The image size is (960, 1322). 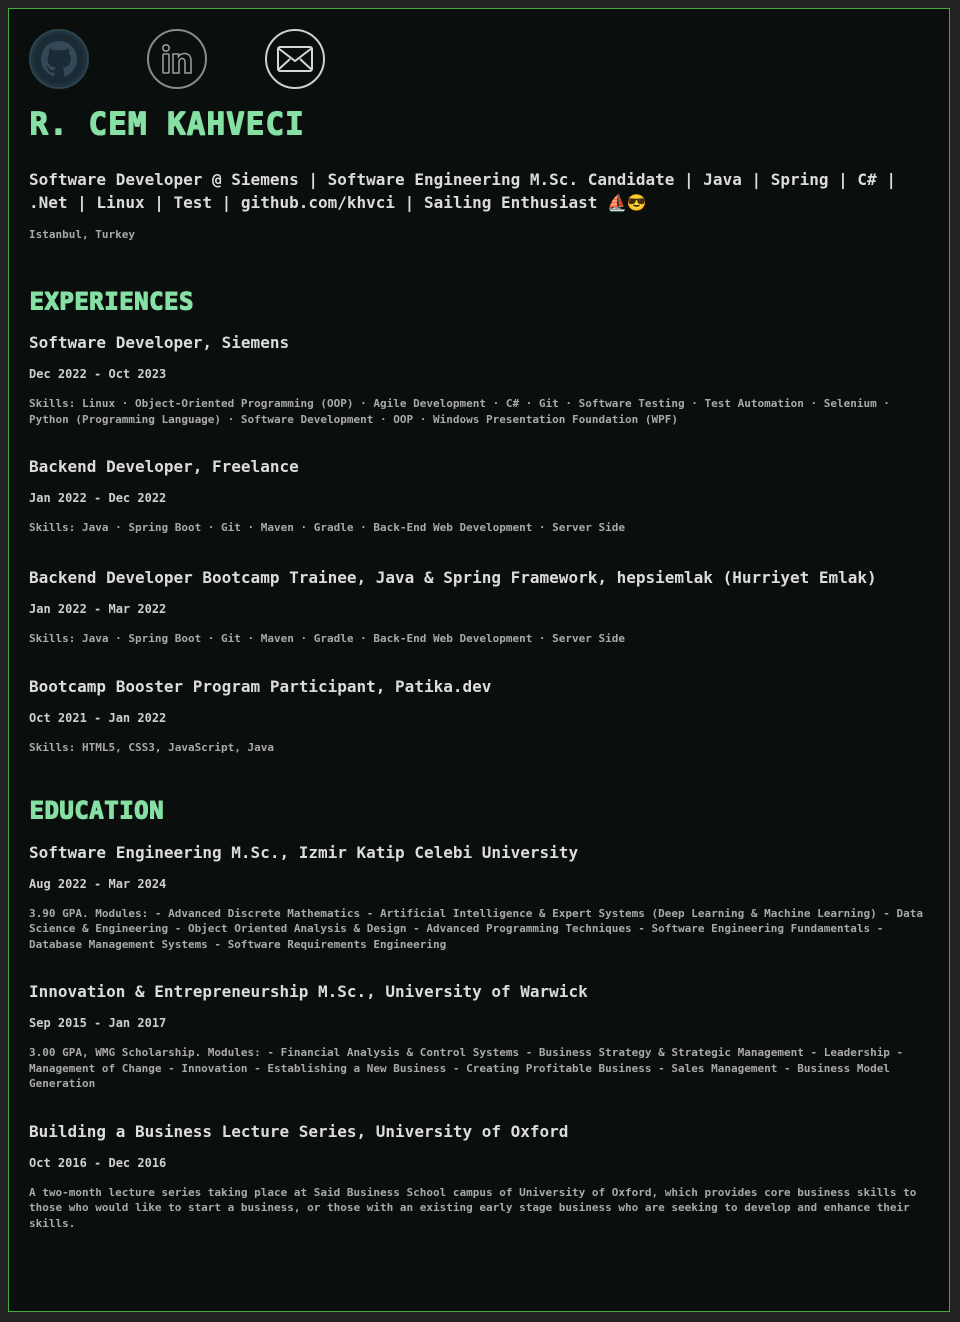 I want to click on experience-date: Jan 2022 - Dec 2022, so click(x=98, y=498).